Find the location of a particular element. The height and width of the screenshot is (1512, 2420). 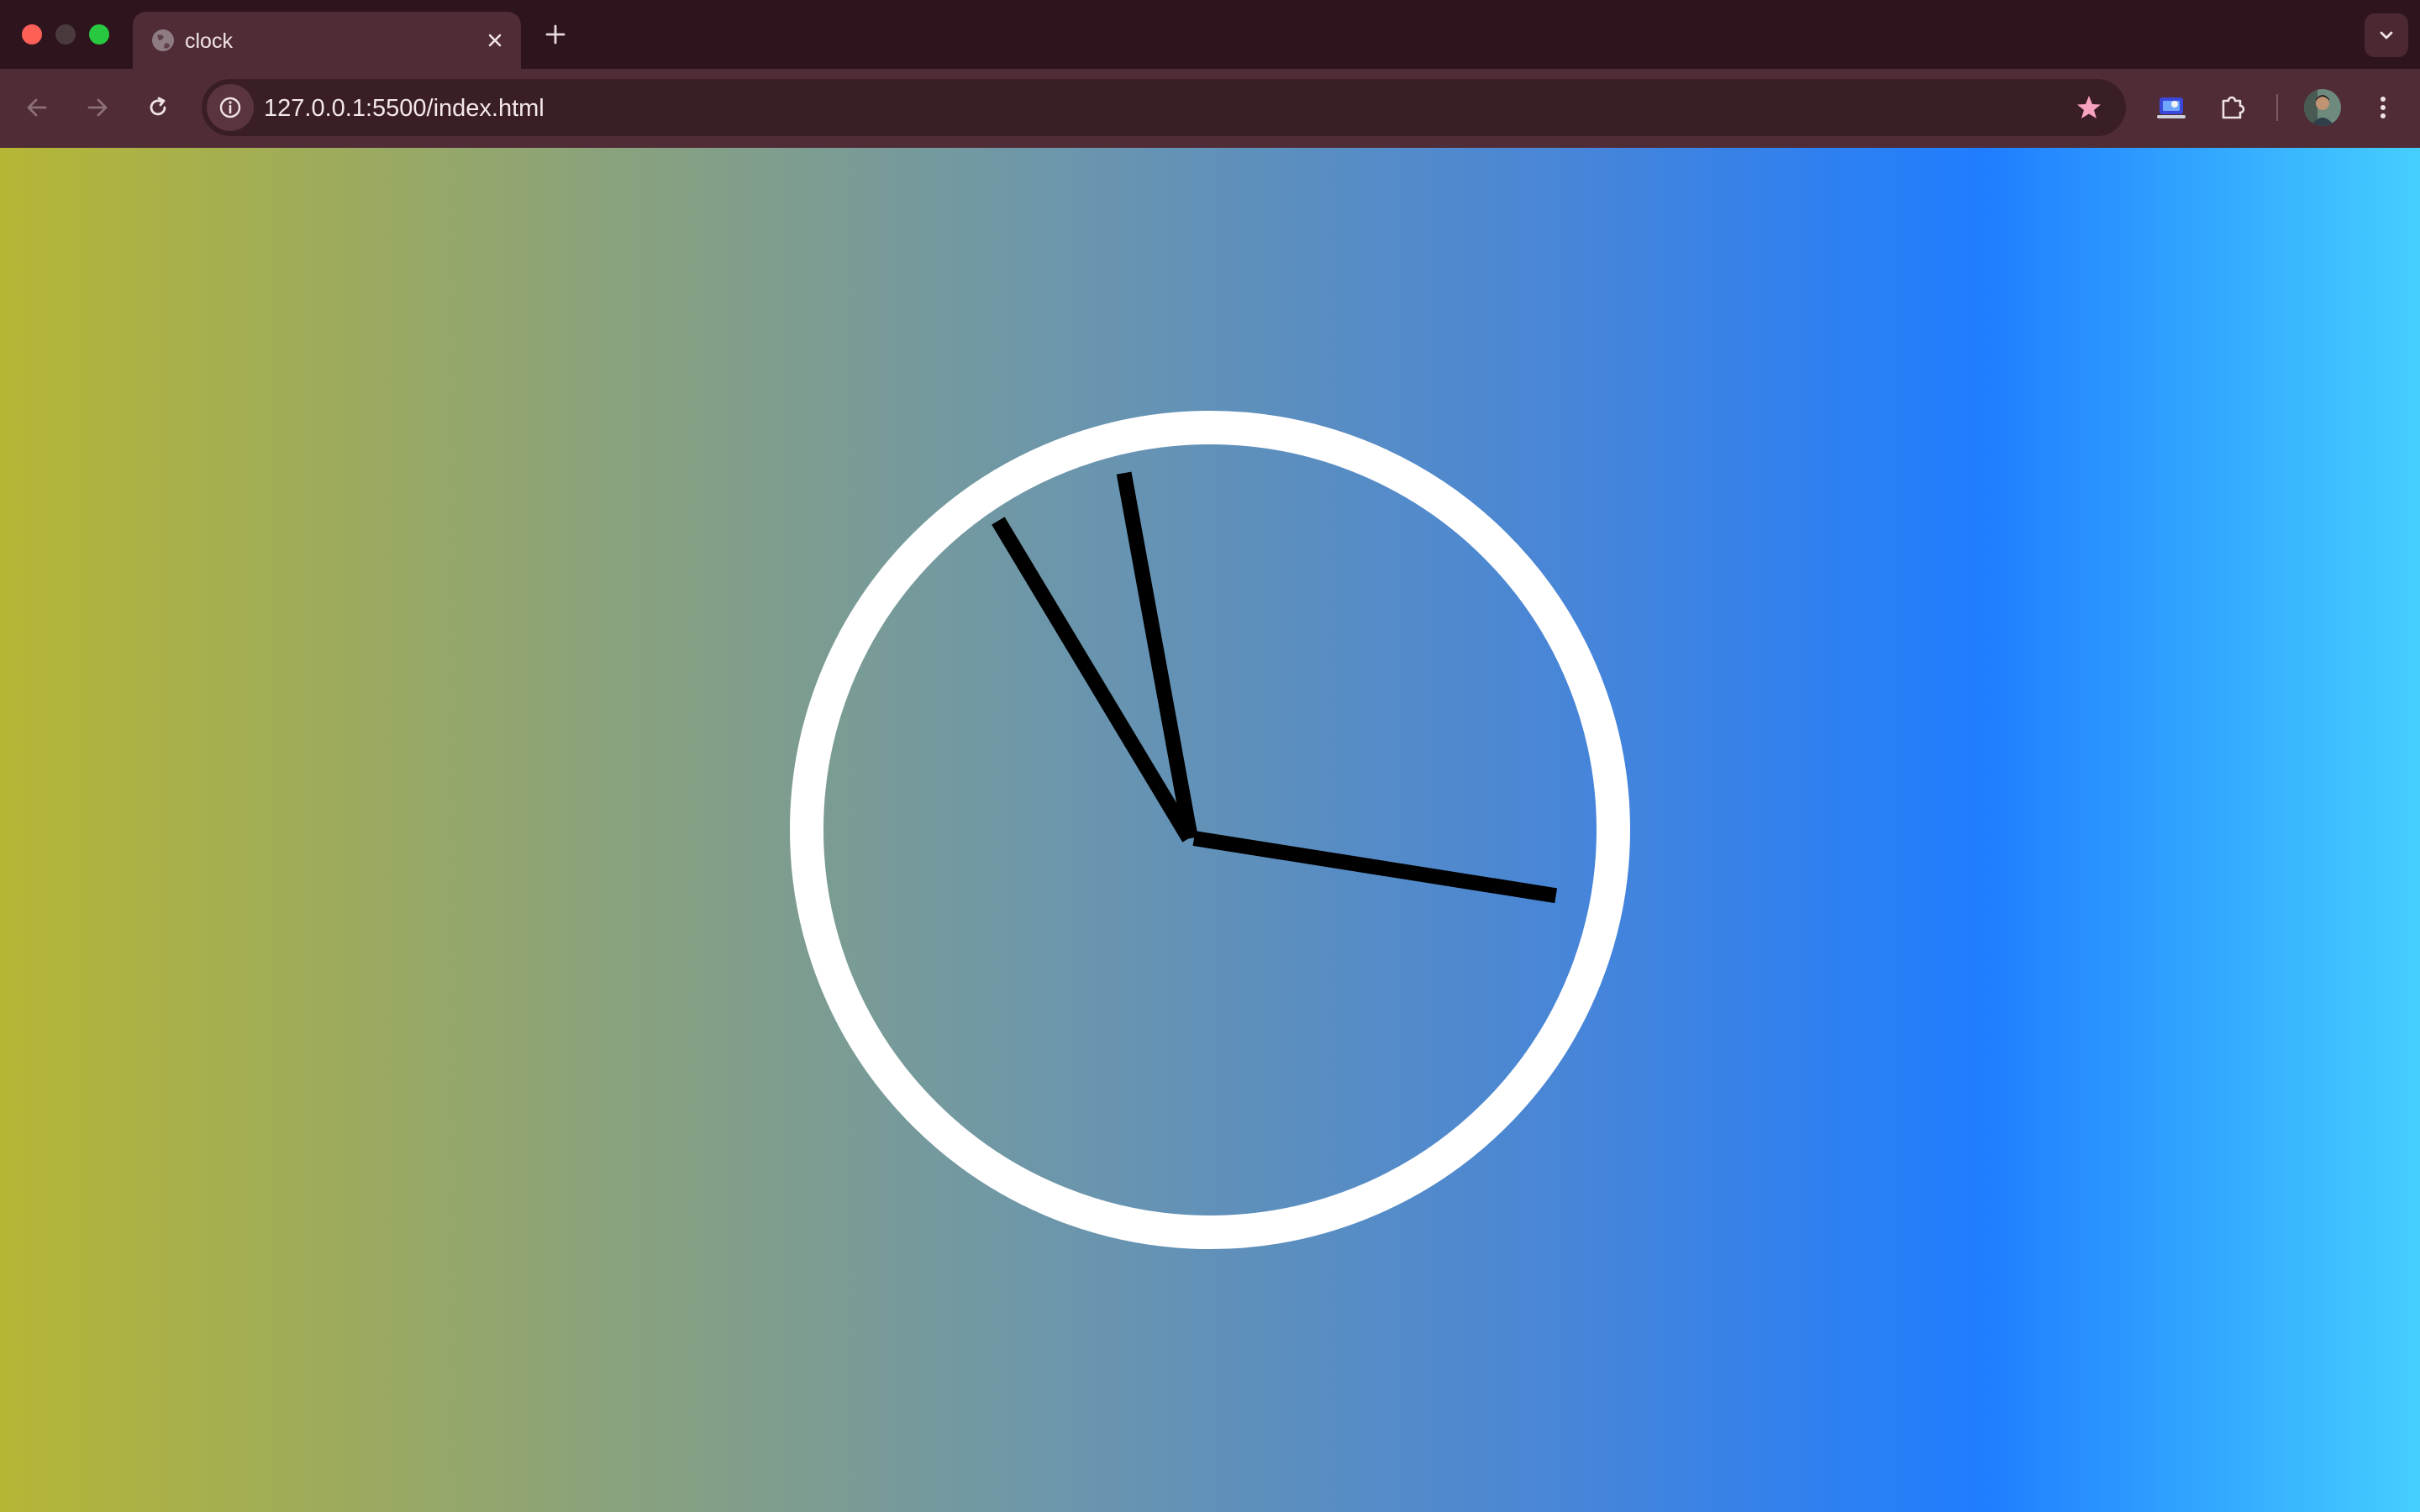

reload-button is located at coordinates (158, 107).